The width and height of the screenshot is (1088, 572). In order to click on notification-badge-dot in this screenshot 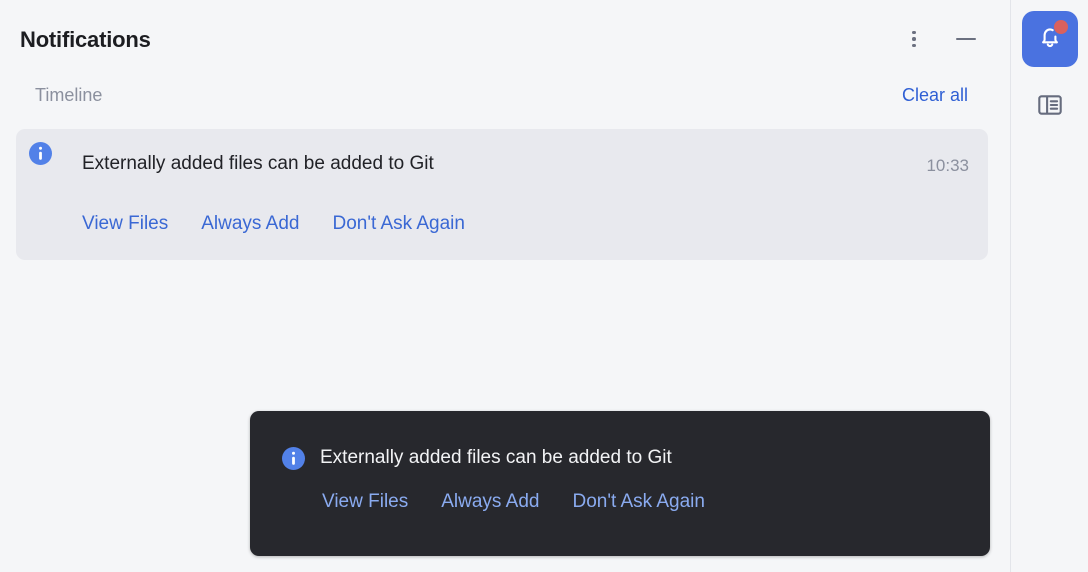, I will do `click(1061, 27)`.